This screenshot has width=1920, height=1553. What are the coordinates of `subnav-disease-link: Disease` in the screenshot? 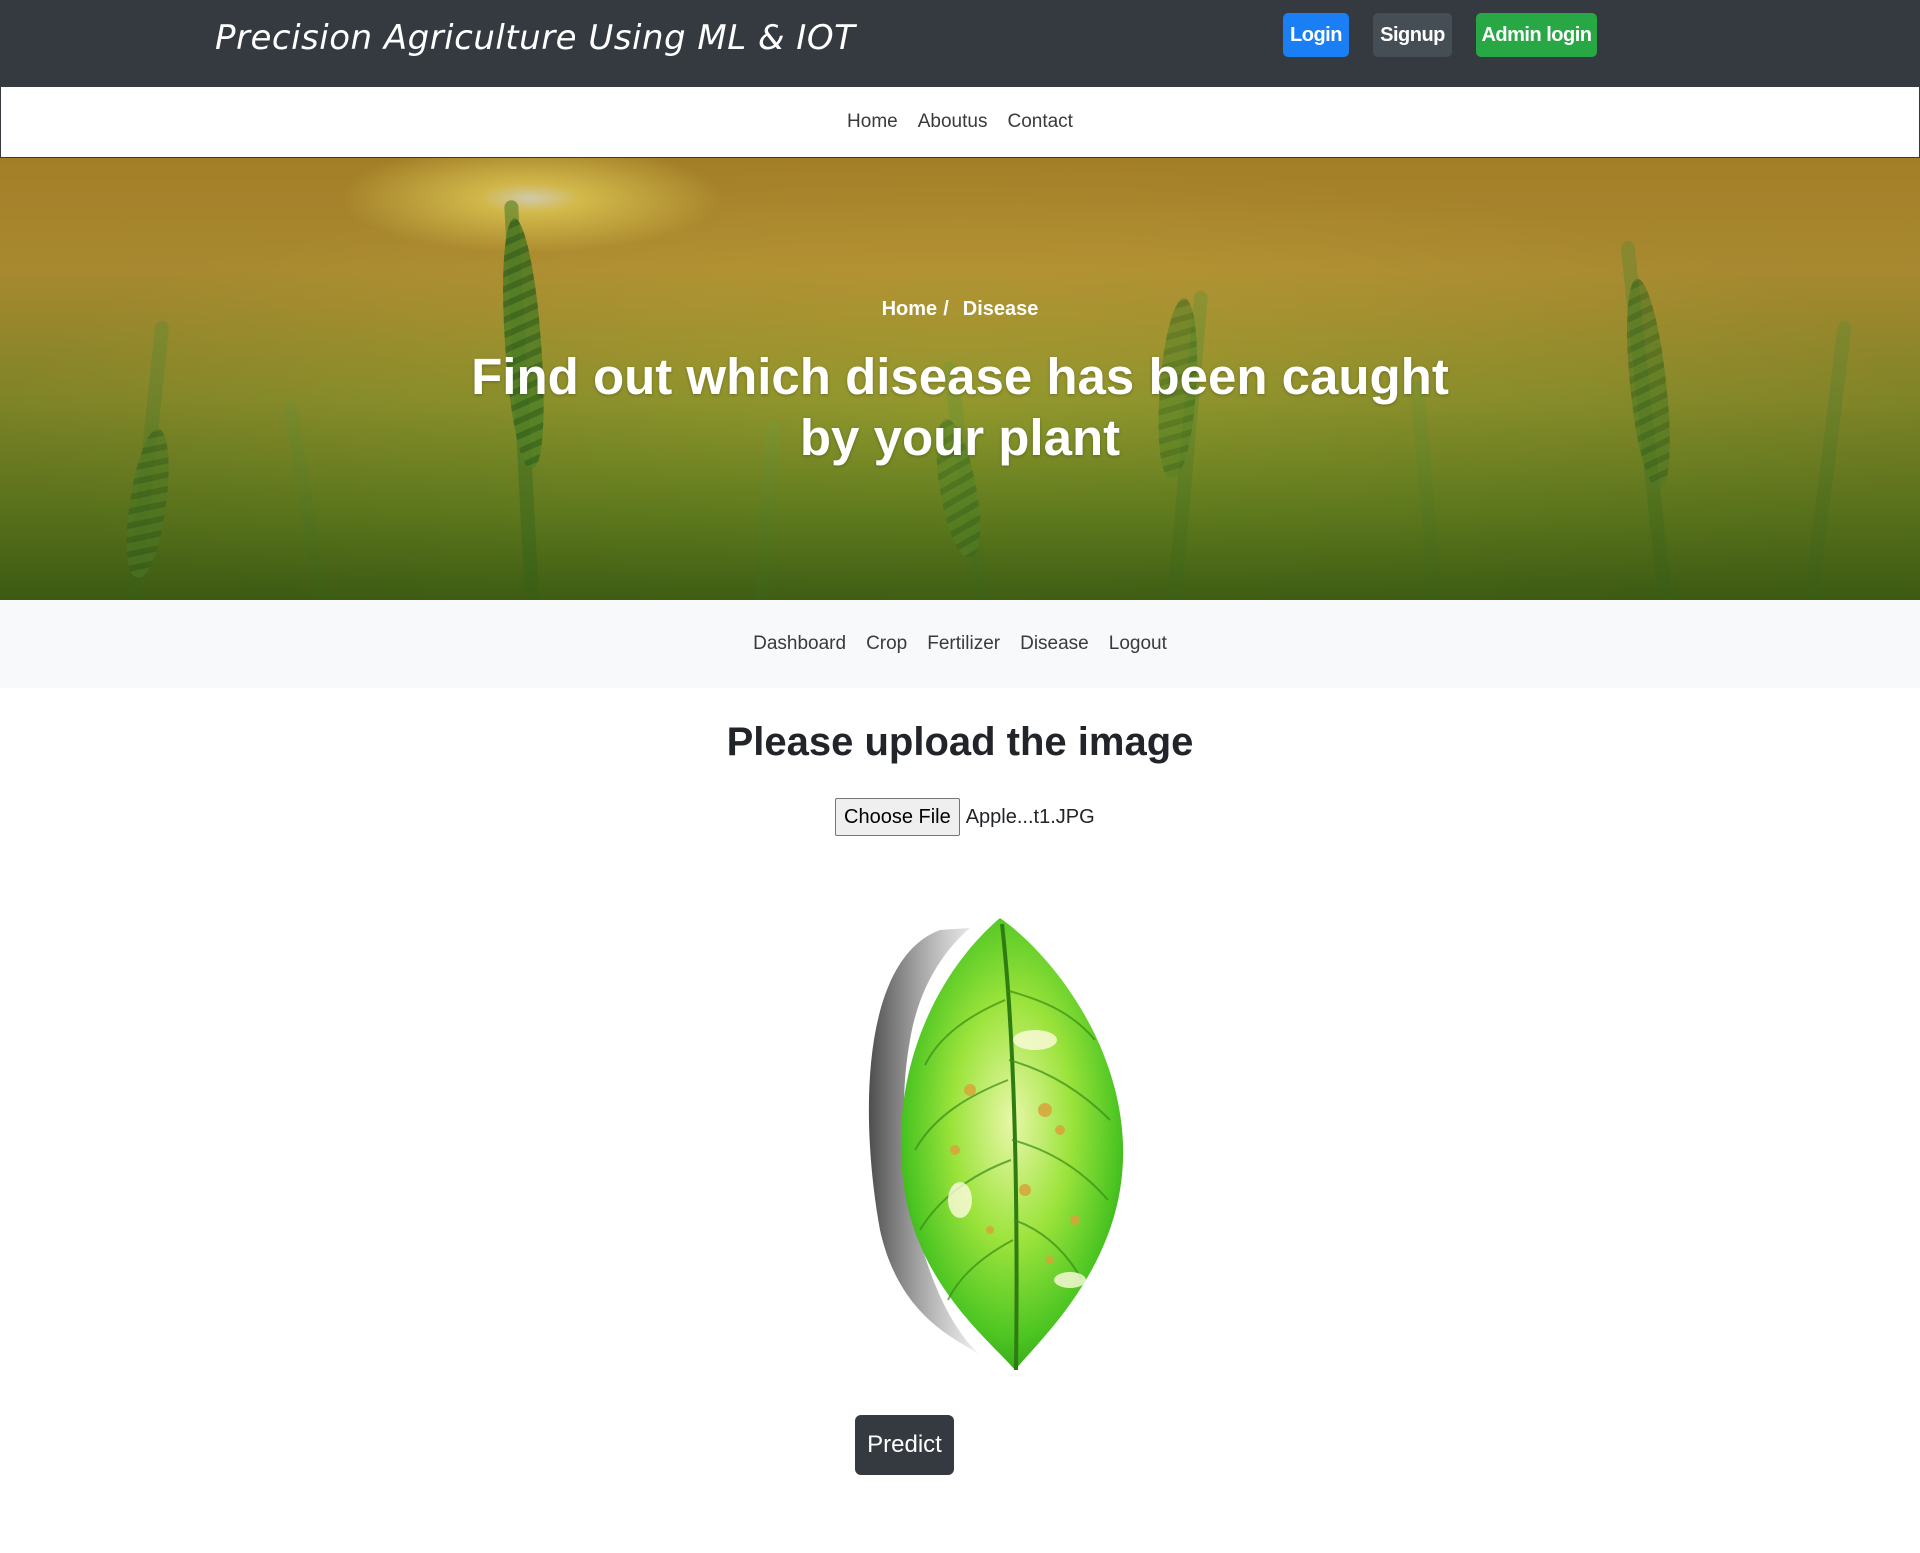 It's located at (1054, 644).